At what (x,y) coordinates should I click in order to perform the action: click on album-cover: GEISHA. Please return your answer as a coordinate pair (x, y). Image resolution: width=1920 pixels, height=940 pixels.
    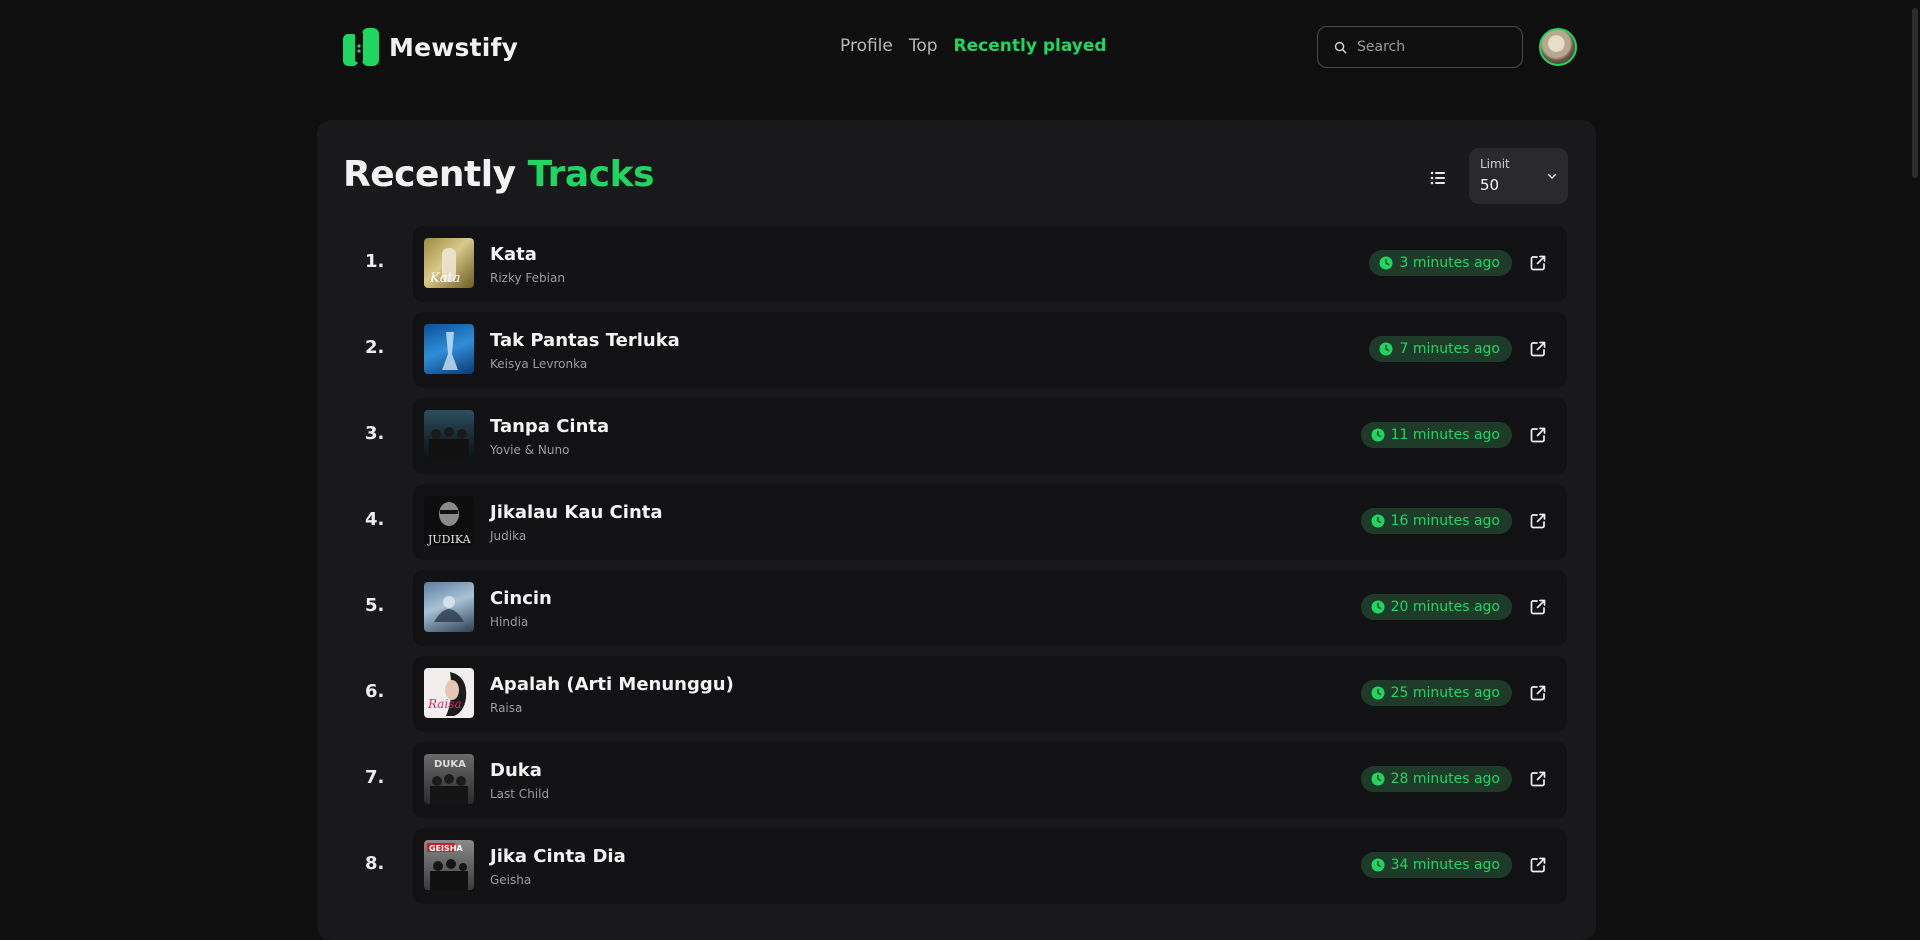
    Looking at the image, I should click on (449, 865).